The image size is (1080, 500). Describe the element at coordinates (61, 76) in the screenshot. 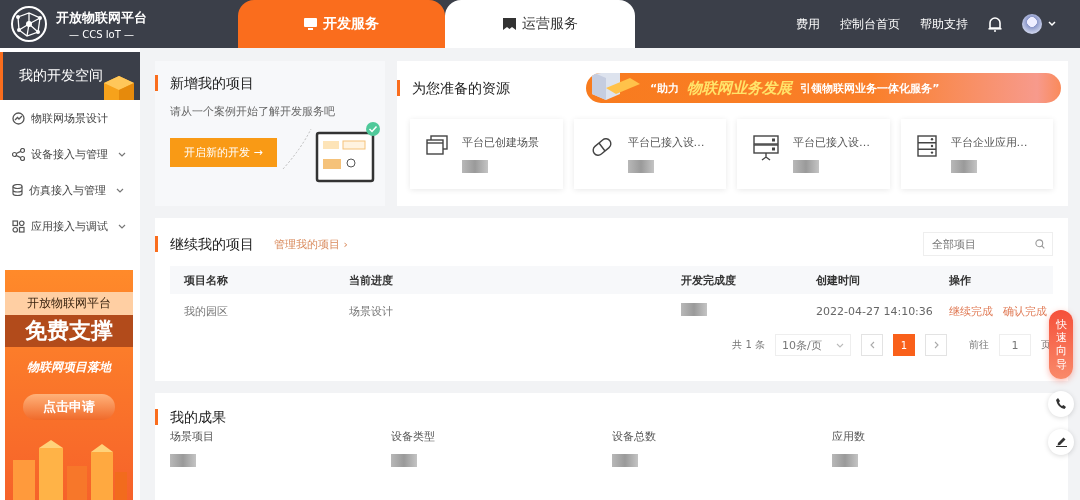

I see `sidebar-title: 我的开发空间` at that location.